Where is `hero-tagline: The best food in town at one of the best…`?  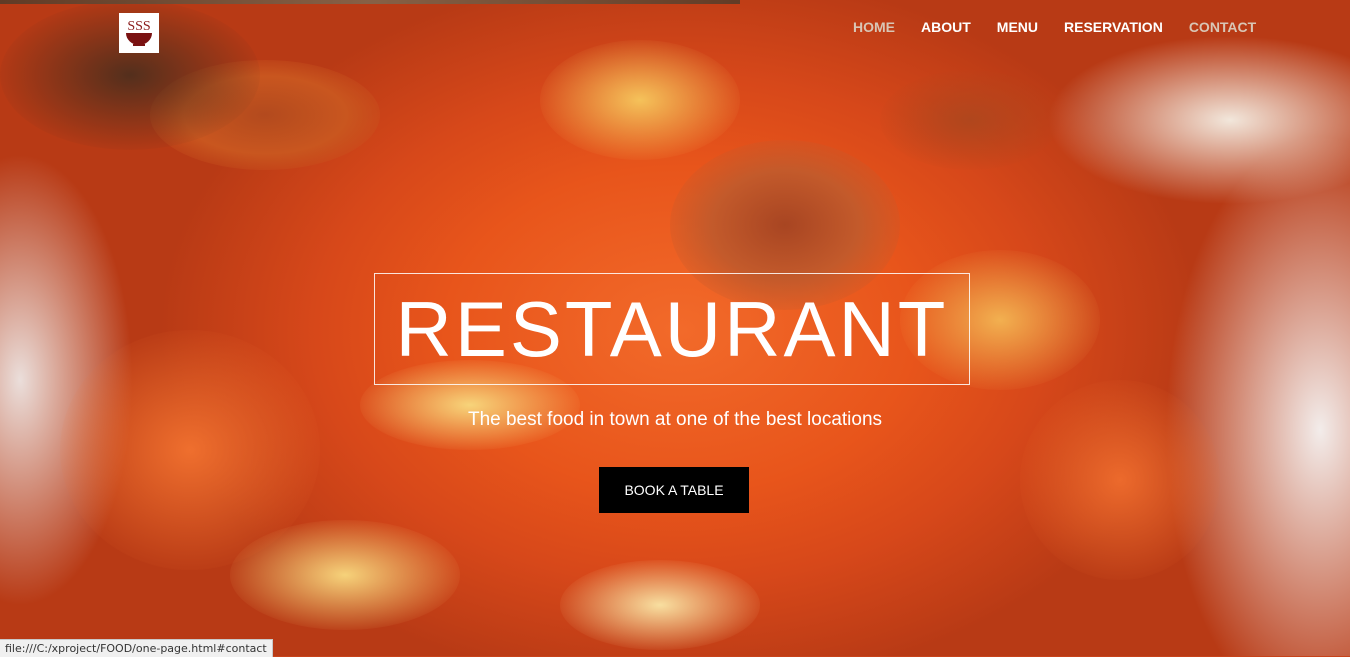 hero-tagline: The best food in town at one of the best… is located at coordinates (675, 419).